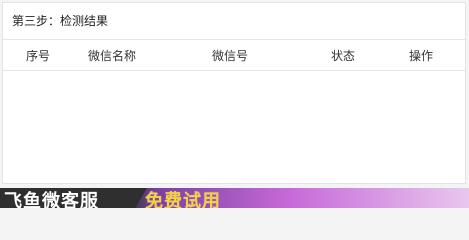 The image size is (469, 240). What do you see at coordinates (51, 200) in the screenshot?
I see `banner-brand-text: 飞鱼微客服` at bounding box center [51, 200].